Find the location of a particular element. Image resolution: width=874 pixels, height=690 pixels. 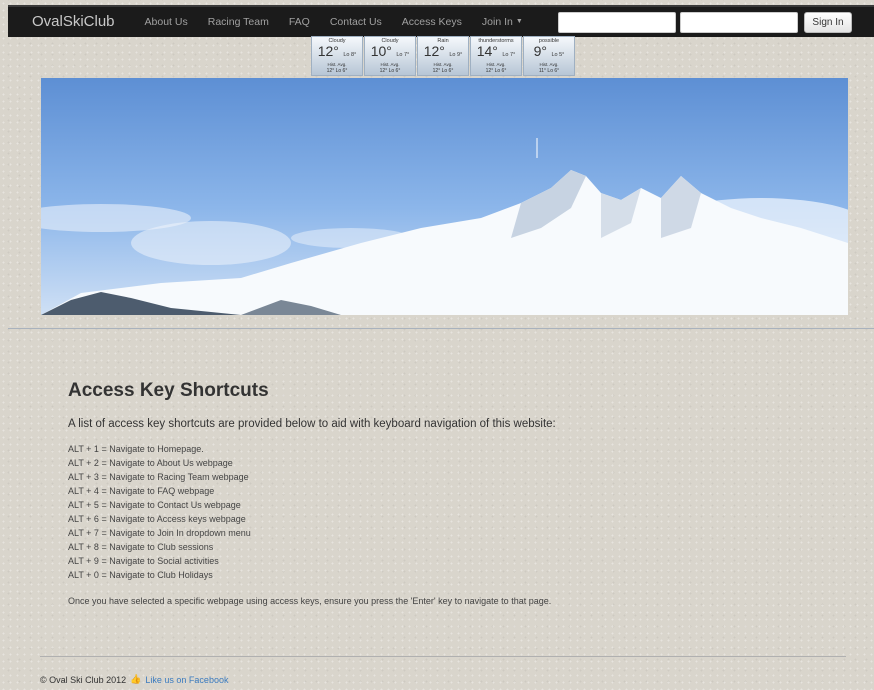

page-title: Access Key Shortcuts is located at coordinates (168, 390).